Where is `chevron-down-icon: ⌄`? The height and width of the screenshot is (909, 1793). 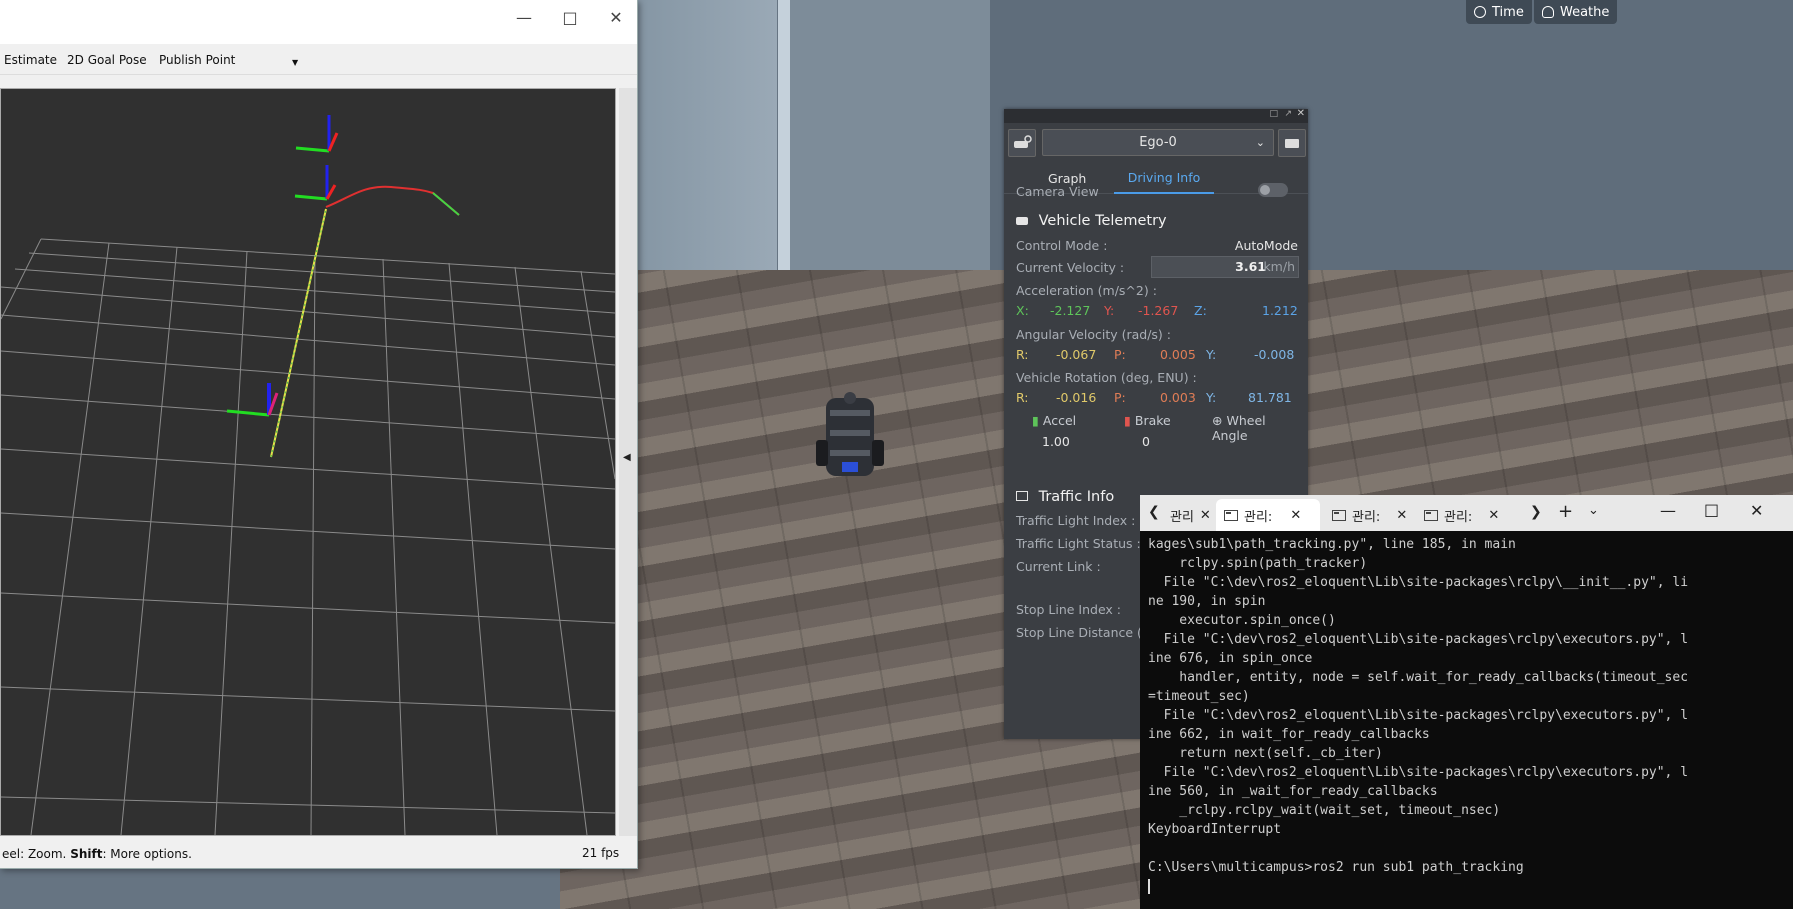 chevron-down-icon: ⌄ is located at coordinates (1260, 142).